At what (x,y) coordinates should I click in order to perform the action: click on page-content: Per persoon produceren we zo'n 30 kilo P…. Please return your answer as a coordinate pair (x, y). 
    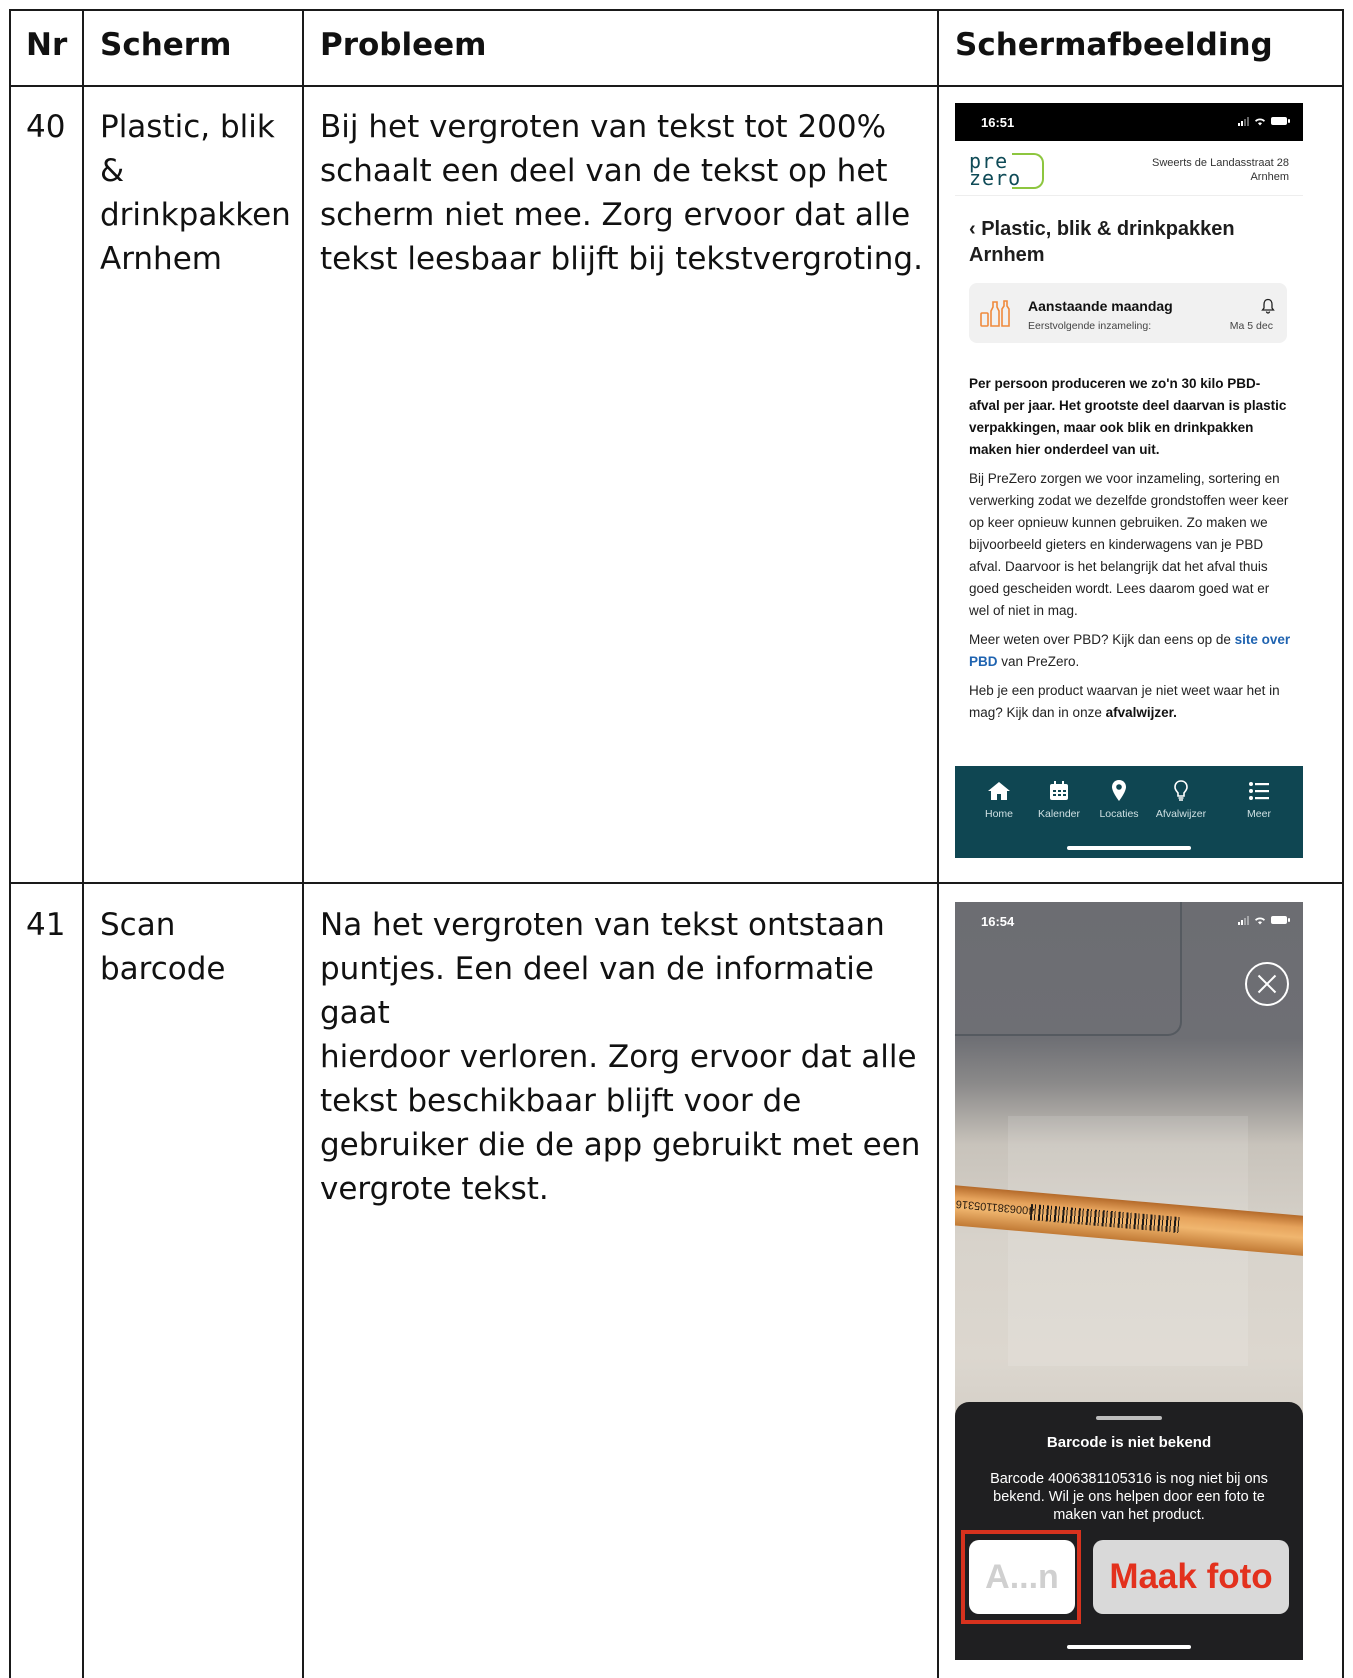
    Looking at the image, I should click on (1130, 552).